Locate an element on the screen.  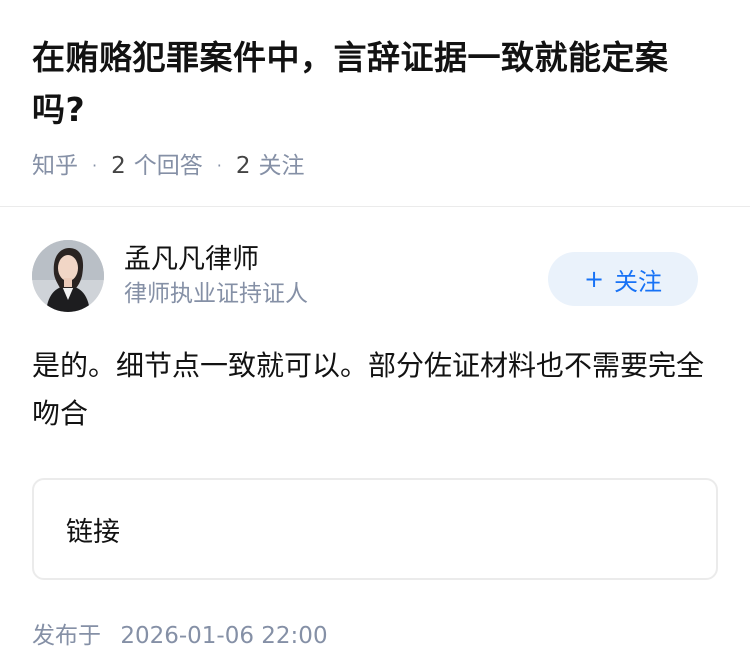
plus-icon: + is located at coordinates (594, 279).